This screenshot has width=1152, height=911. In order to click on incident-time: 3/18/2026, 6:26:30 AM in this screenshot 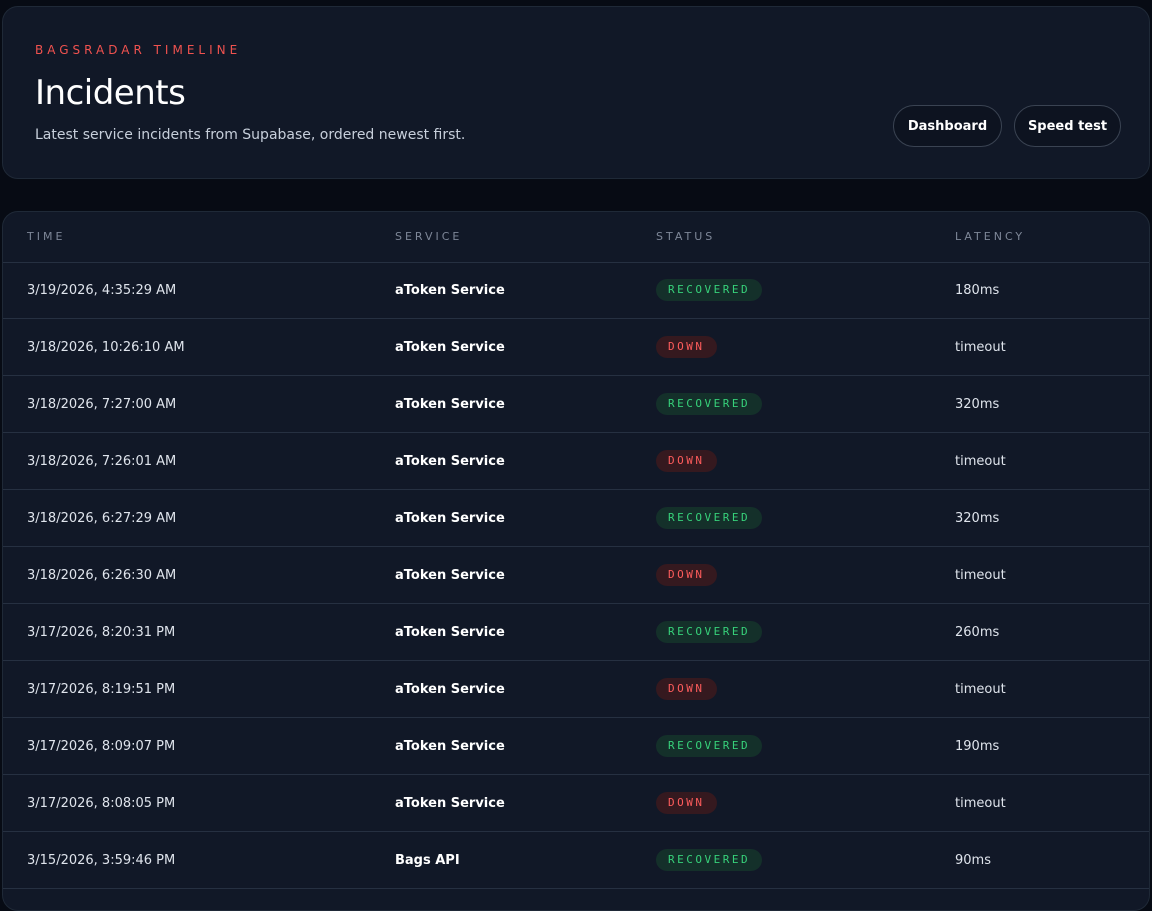, I will do `click(102, 575)`.